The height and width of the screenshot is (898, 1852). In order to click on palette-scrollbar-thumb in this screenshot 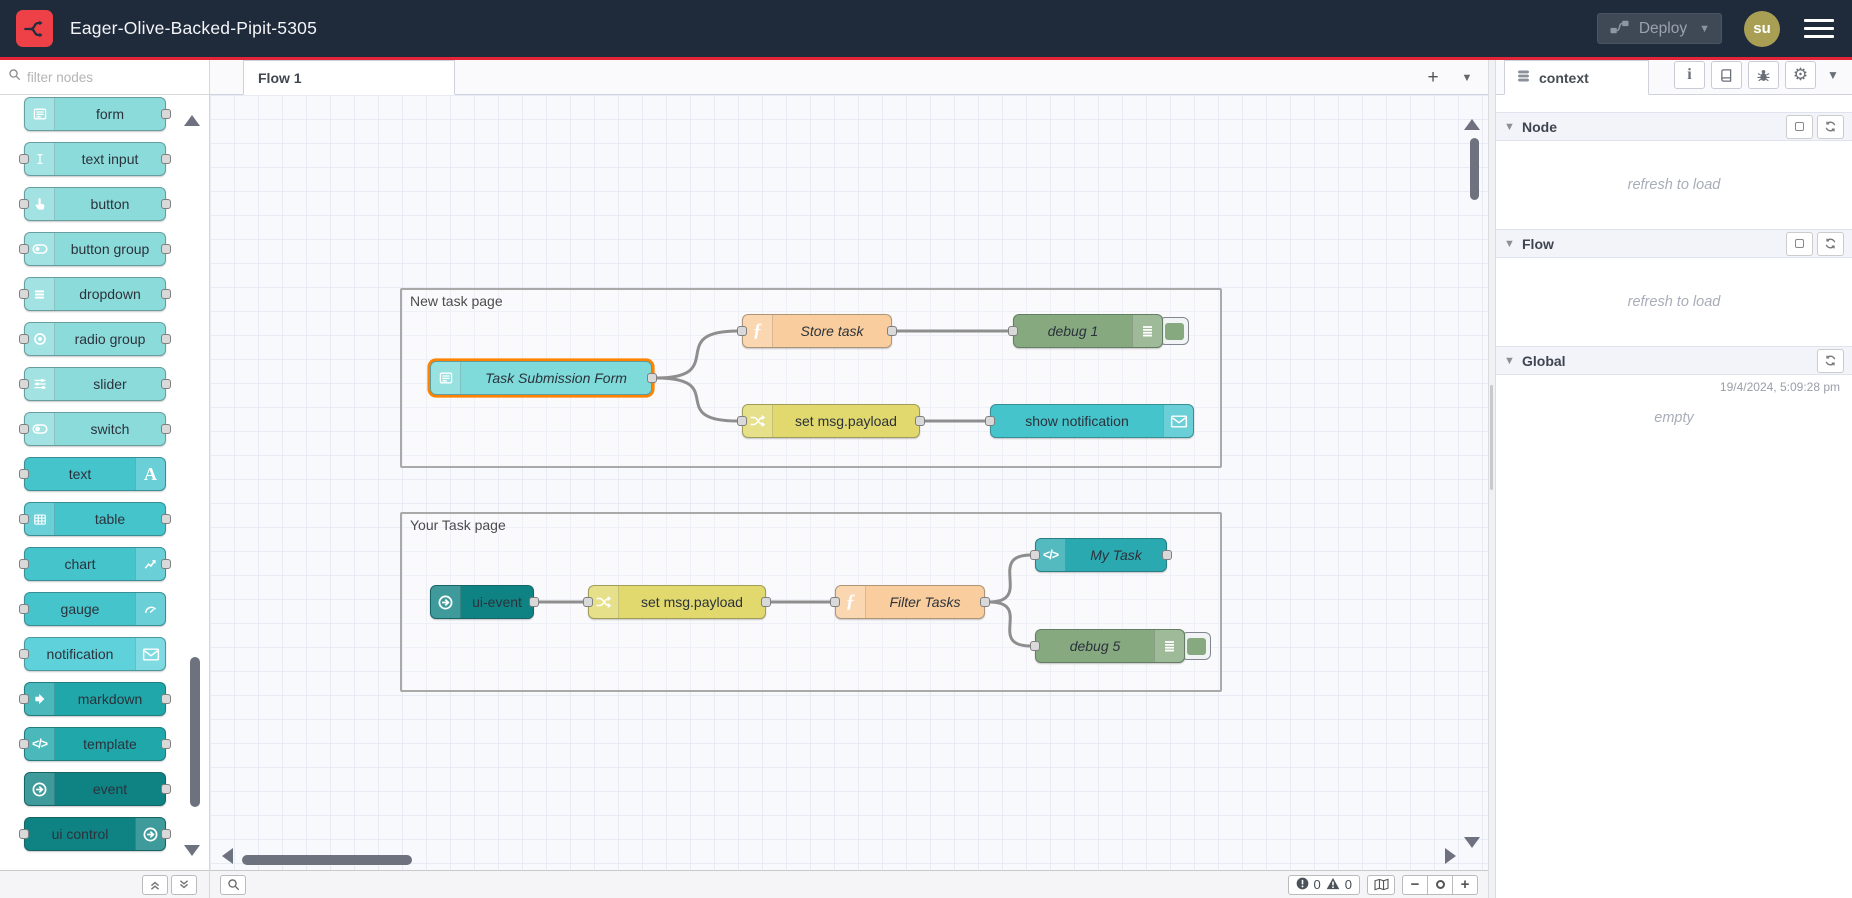, I will do `click(195, 732)`.